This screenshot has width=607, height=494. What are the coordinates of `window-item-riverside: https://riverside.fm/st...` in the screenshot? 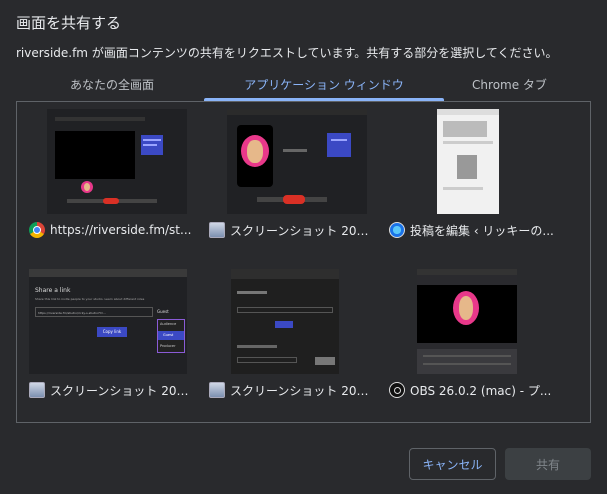 It's located at (104, 169).